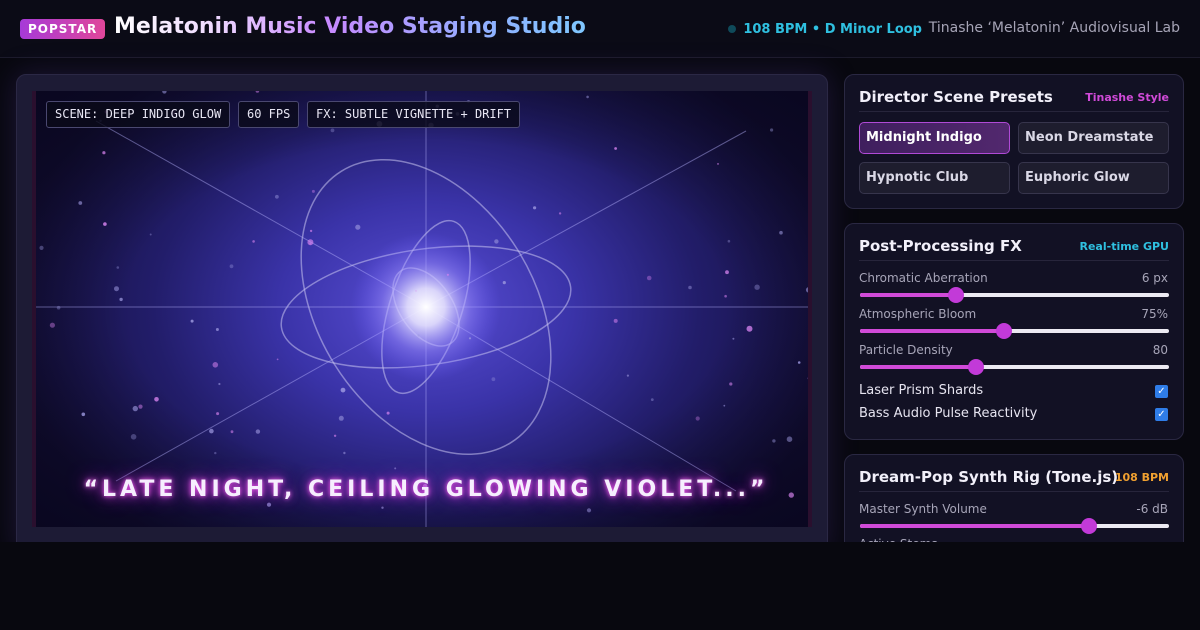  I want to click on card-title: Post-Processing FX, so click(940, 246).